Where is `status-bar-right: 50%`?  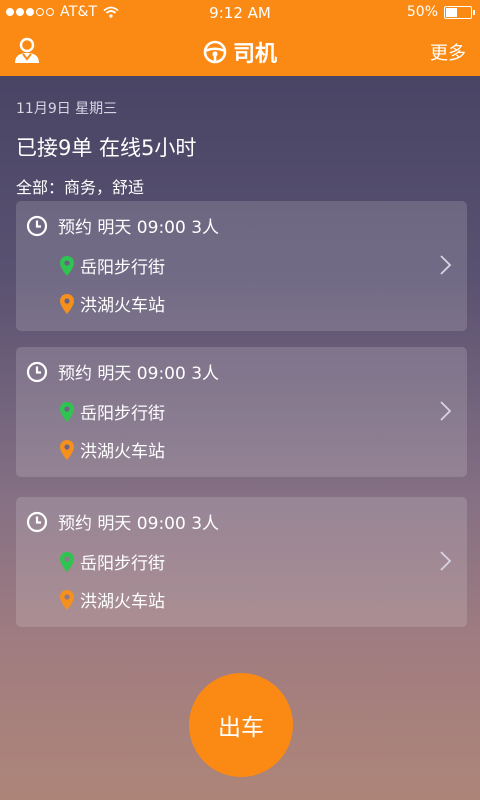
status-bar-right: 50% is located at coordinates (440, 12).